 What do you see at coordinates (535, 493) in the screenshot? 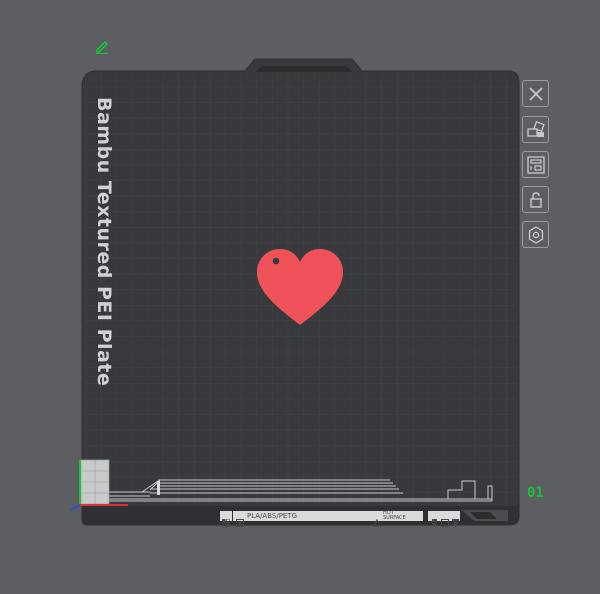
I see `plate-number: 01` at bounding box center [535, 493].